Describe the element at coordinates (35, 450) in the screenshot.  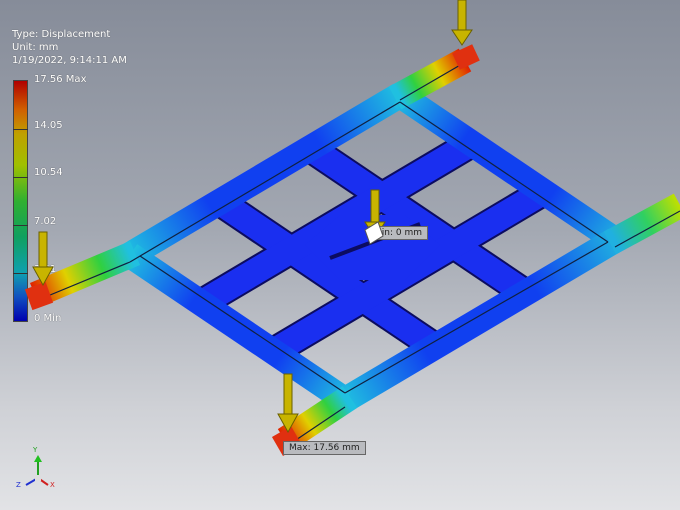
I see `triad-y-label: Y` at that location.